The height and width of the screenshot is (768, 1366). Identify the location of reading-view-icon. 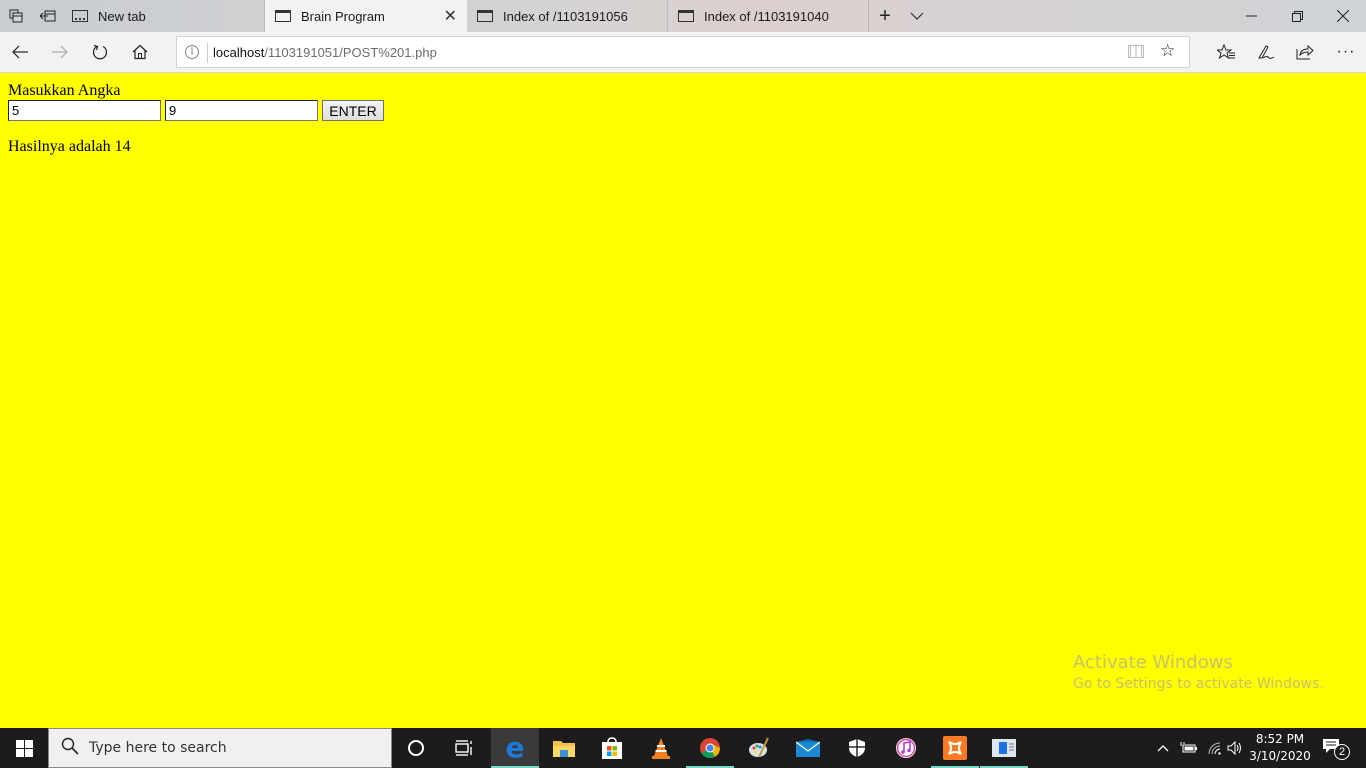
(1136, 53).